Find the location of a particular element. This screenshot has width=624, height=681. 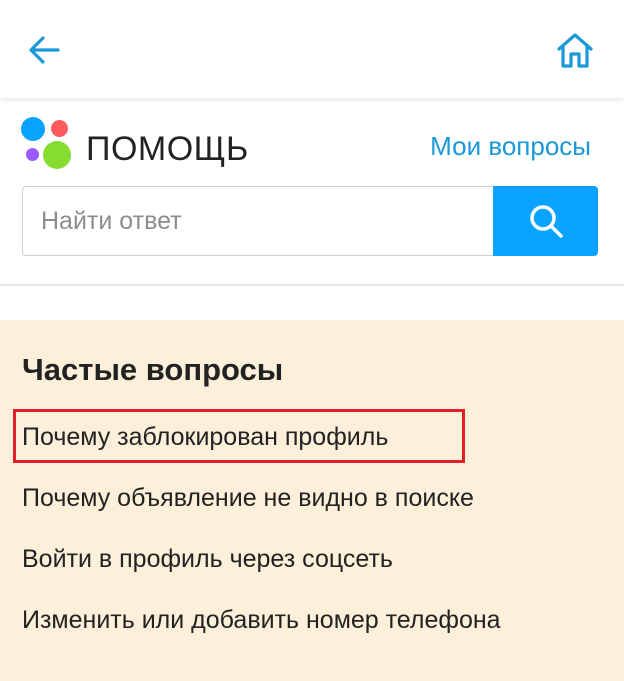

faq-item-social-login: Войти в профиль через соцсеть is located at coordinates (207, 559).